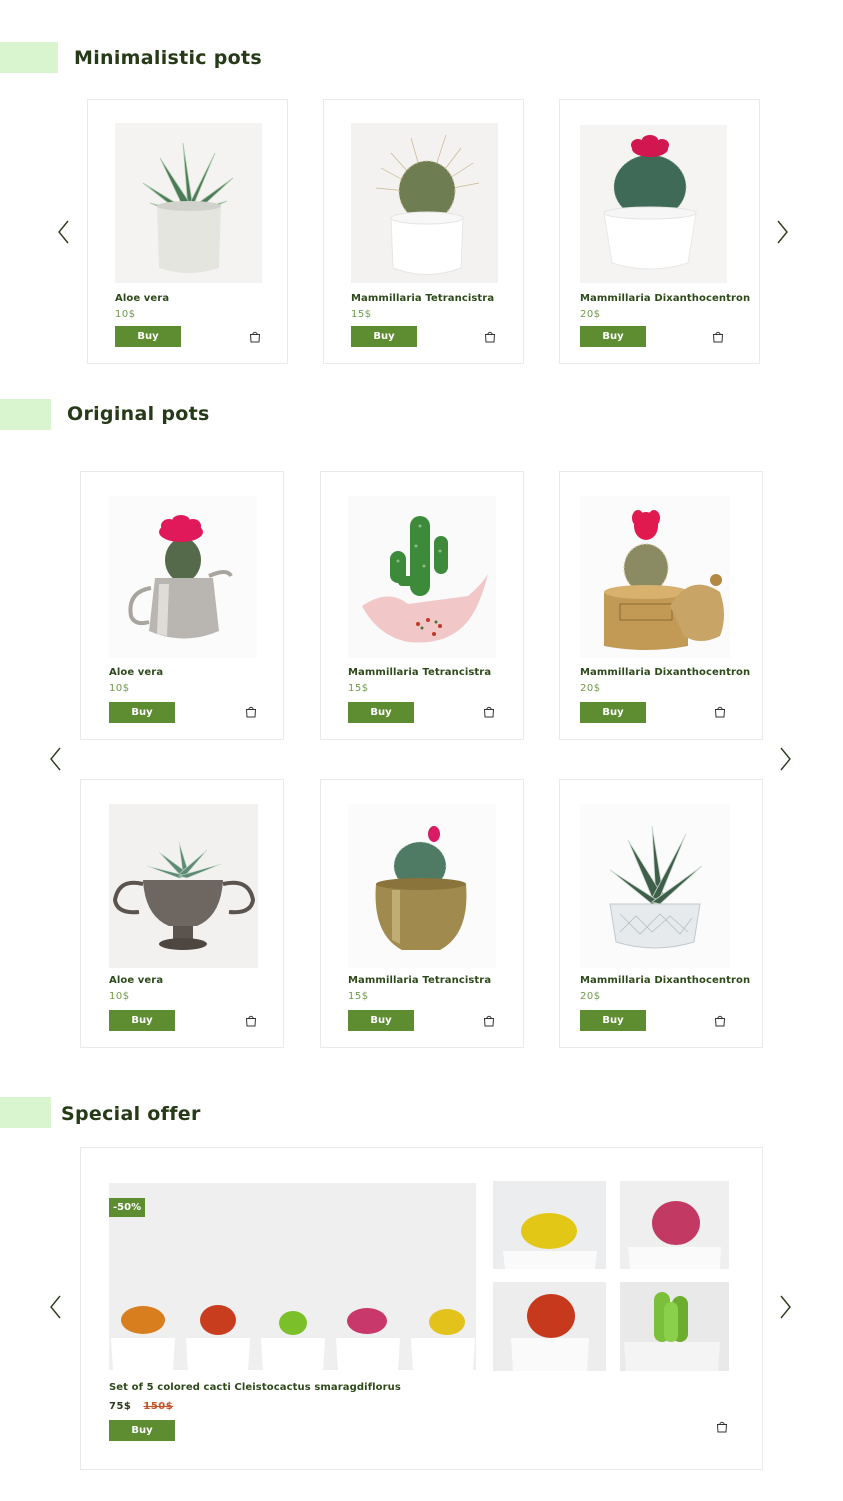 This screenshot has height=1501, width=843. What do you see at coordinates (138, 414) in the screenshot?
I see `section-title-original: Original pots` at bounding box center [138, 414].